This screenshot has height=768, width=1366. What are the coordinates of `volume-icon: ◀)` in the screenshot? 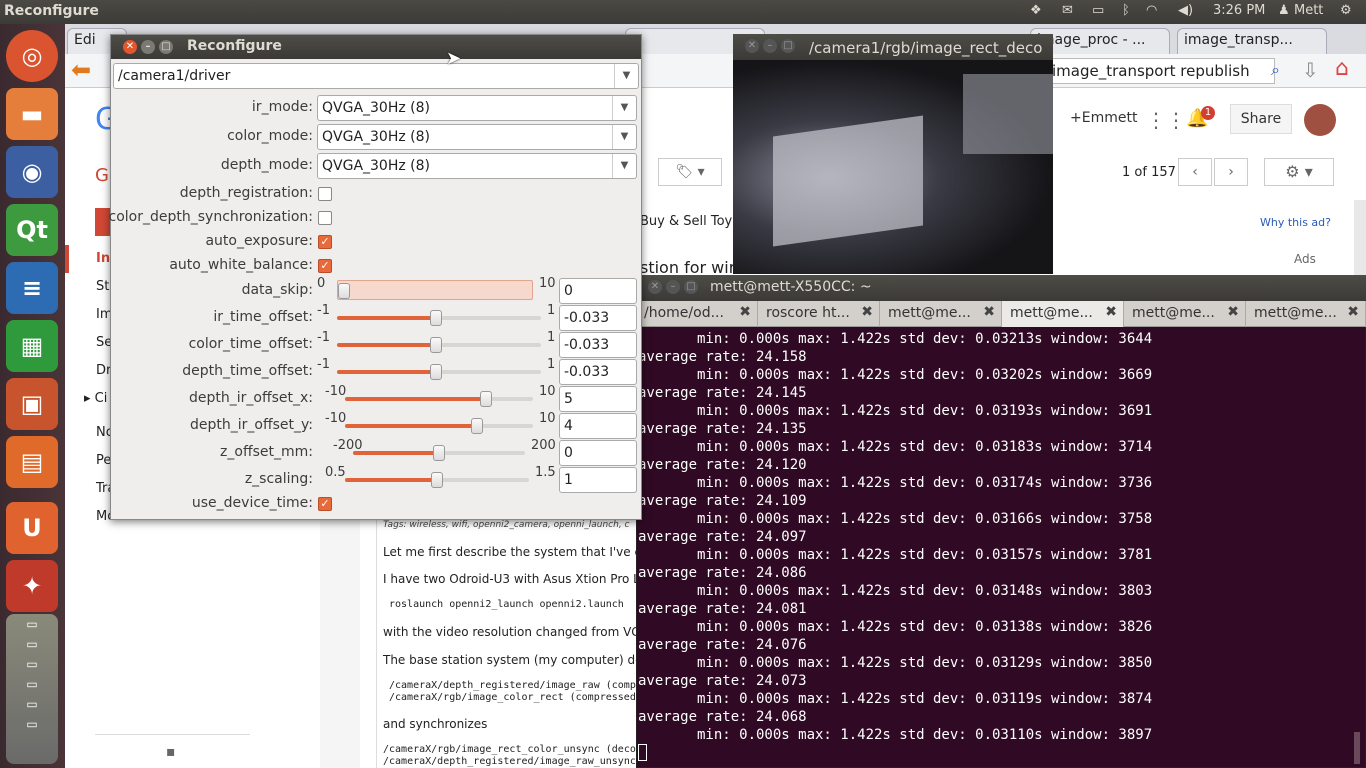 It's located at (1185, 10).